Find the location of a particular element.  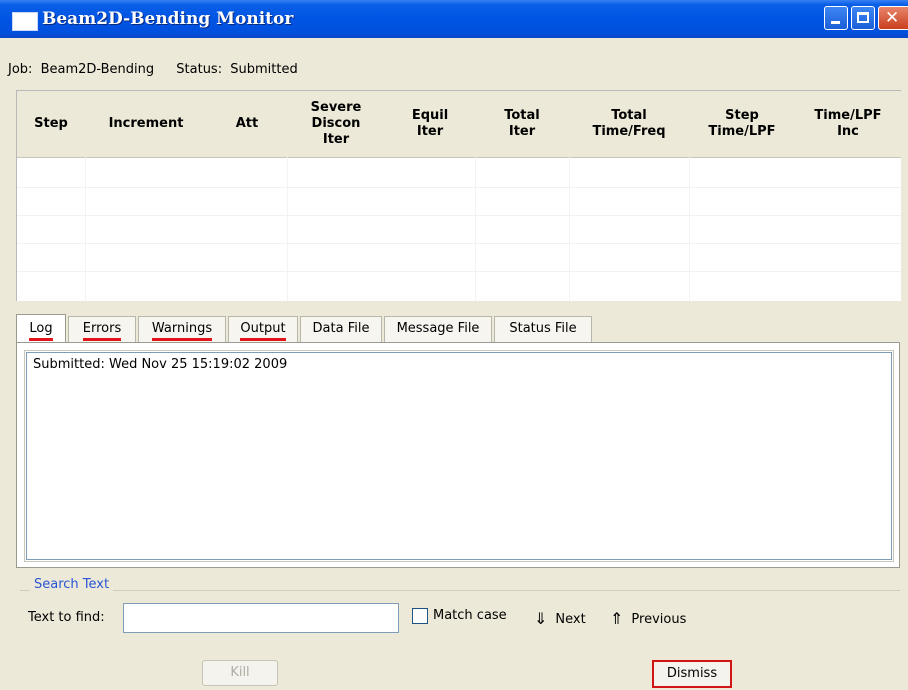

search-group-title: Search Text is located at coordinates (72, 584).